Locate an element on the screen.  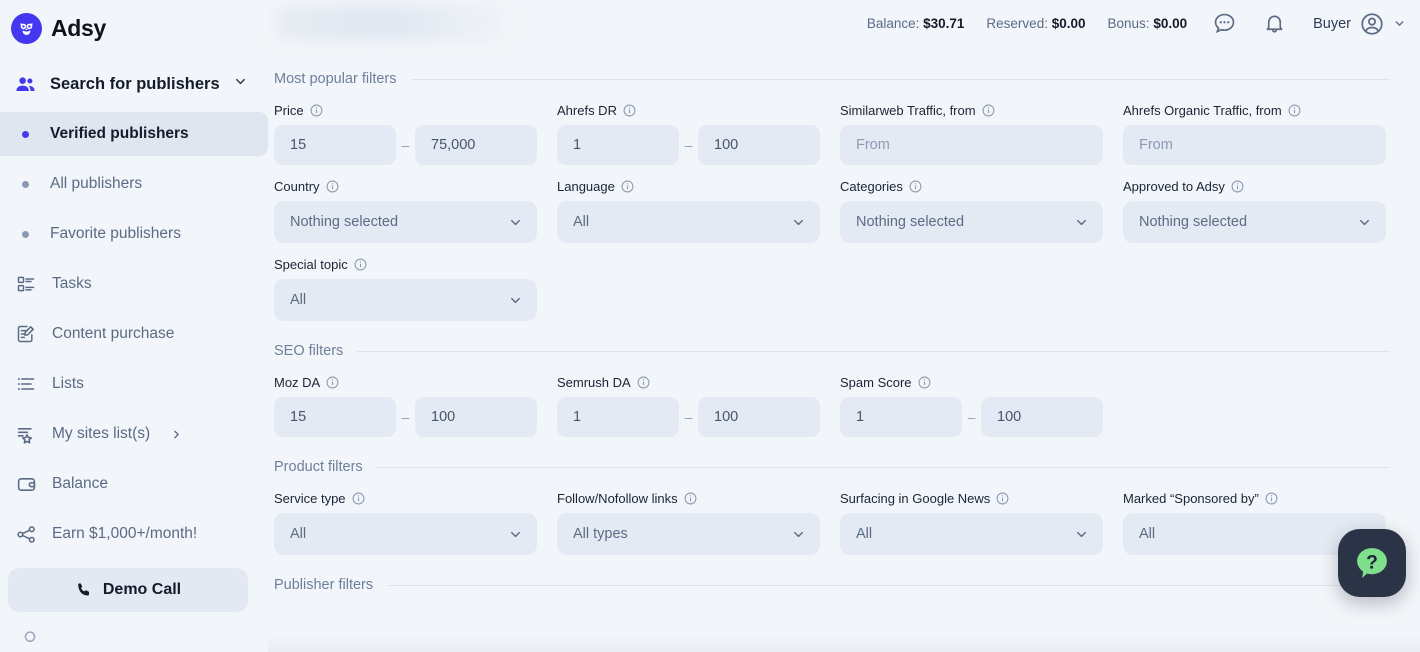
spam-score-from-input: 1 is located at coordinates (901, 417).